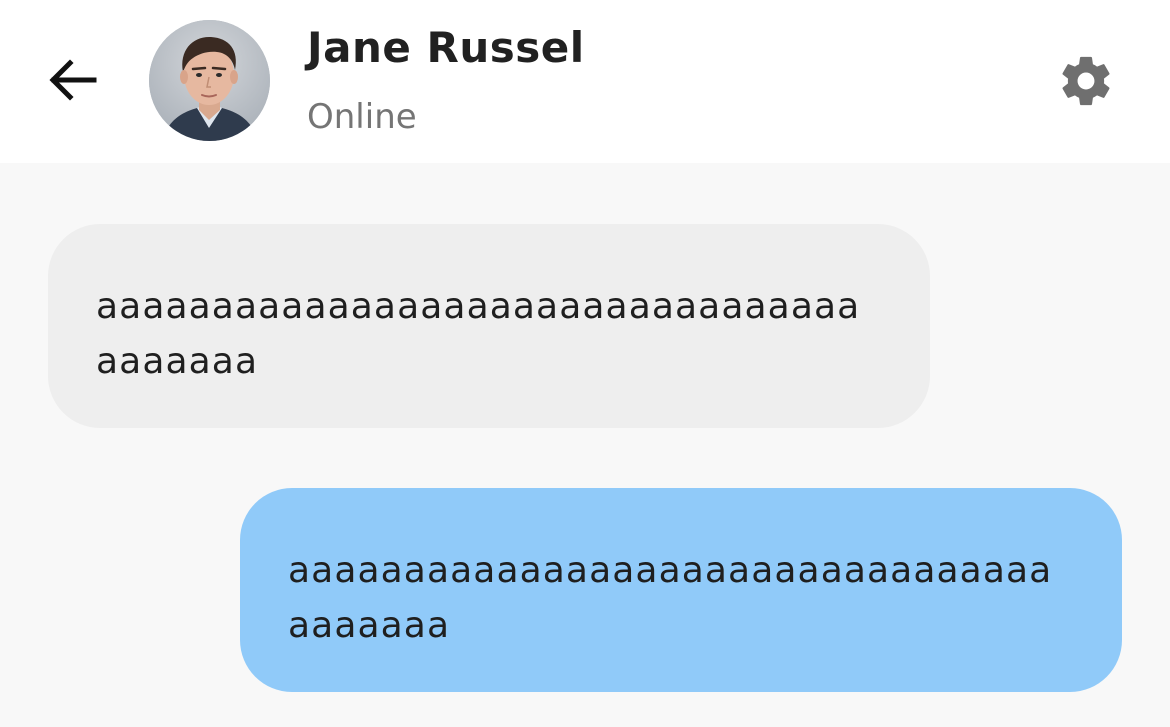 Image resolution: width=1170 pixels, height=727 pixels. I want to click on gear-icon, so click(1086, 81).